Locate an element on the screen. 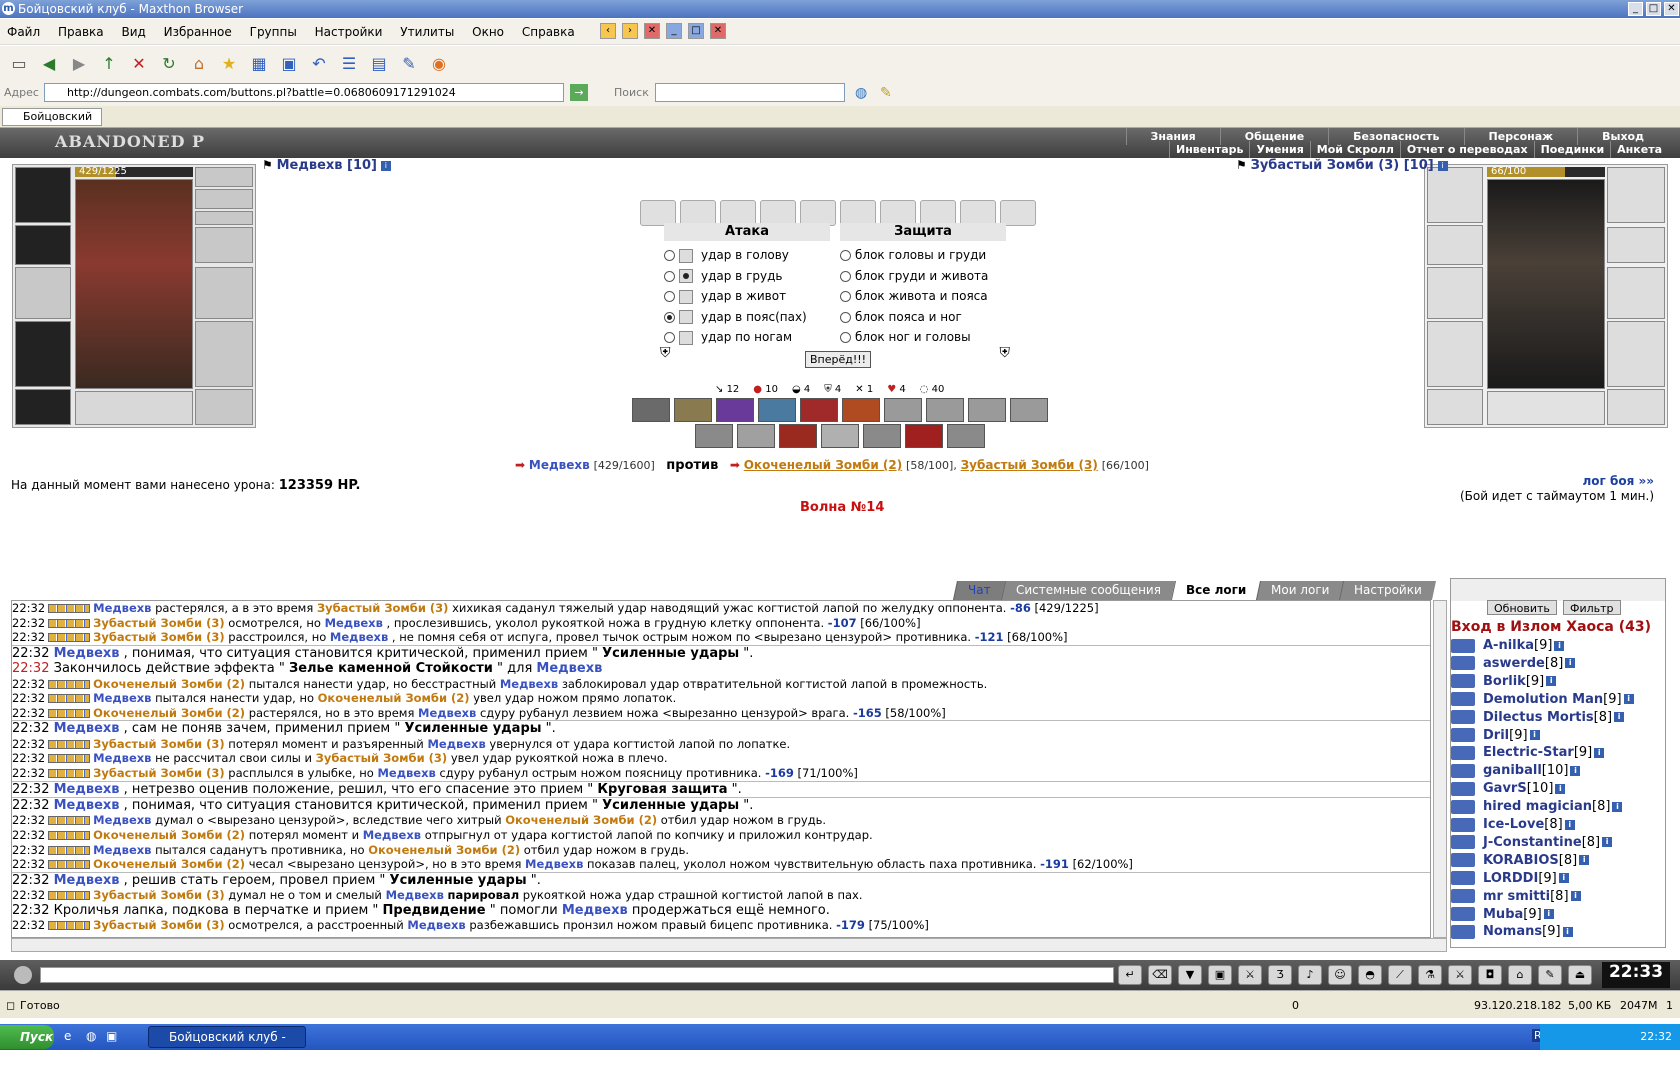  hat-icon: ⌂ is located at coordinates (1520, 975).